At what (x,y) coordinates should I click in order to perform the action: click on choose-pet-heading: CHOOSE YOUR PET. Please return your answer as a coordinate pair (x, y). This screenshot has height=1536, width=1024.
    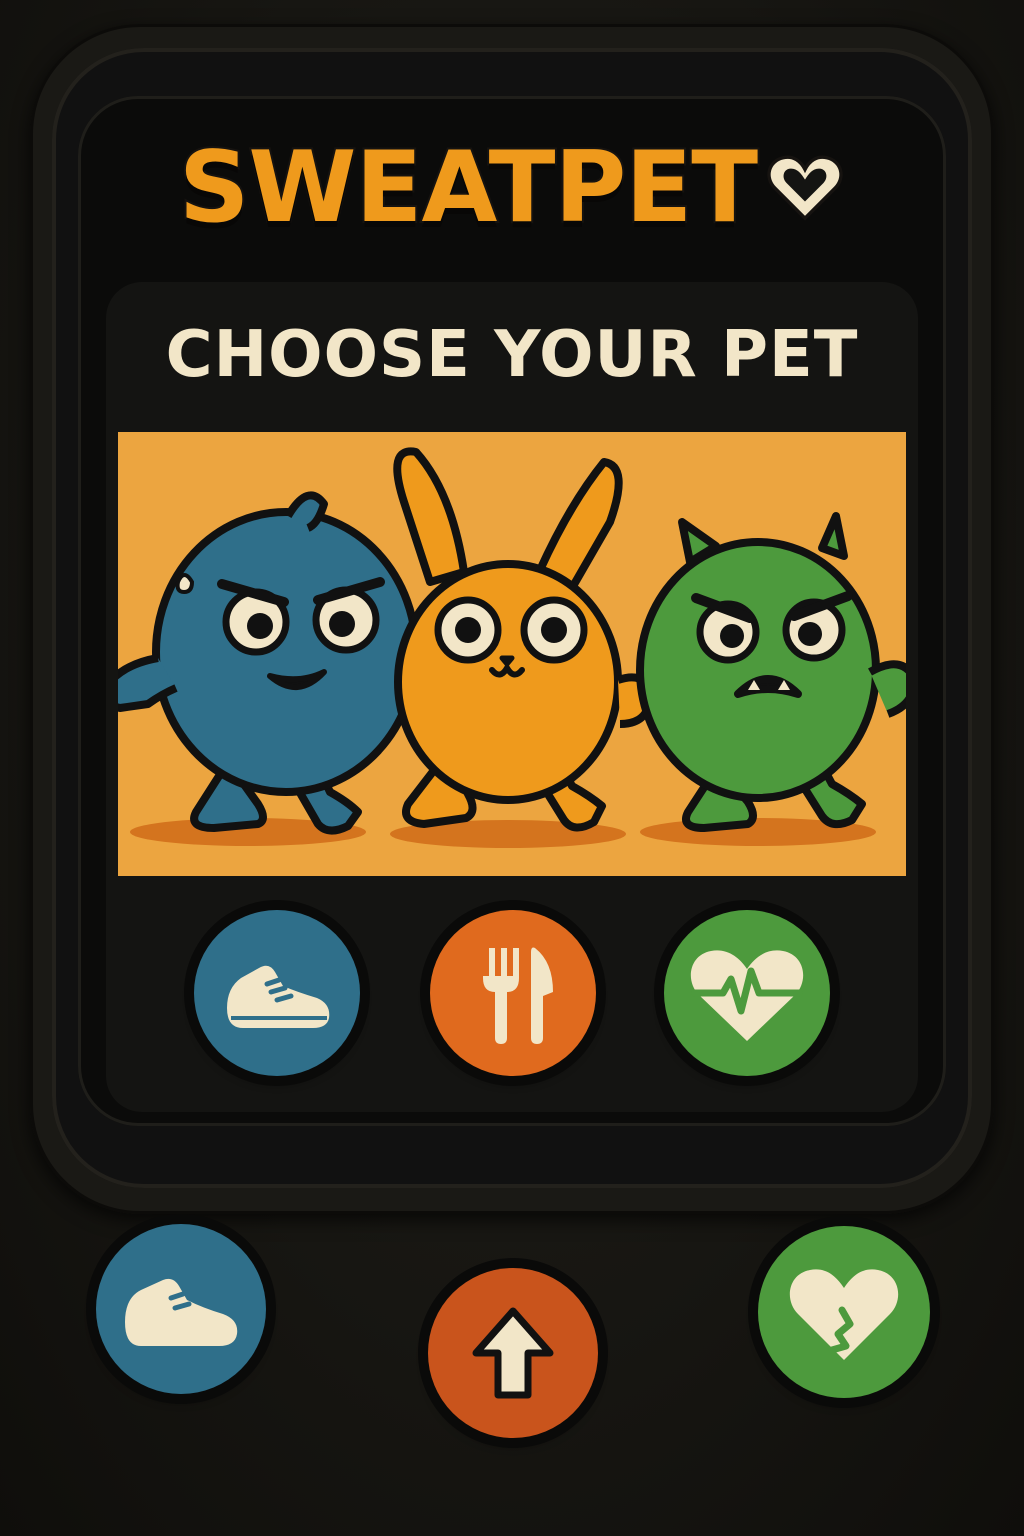
    Looking at the image, I should click on (512, 355).